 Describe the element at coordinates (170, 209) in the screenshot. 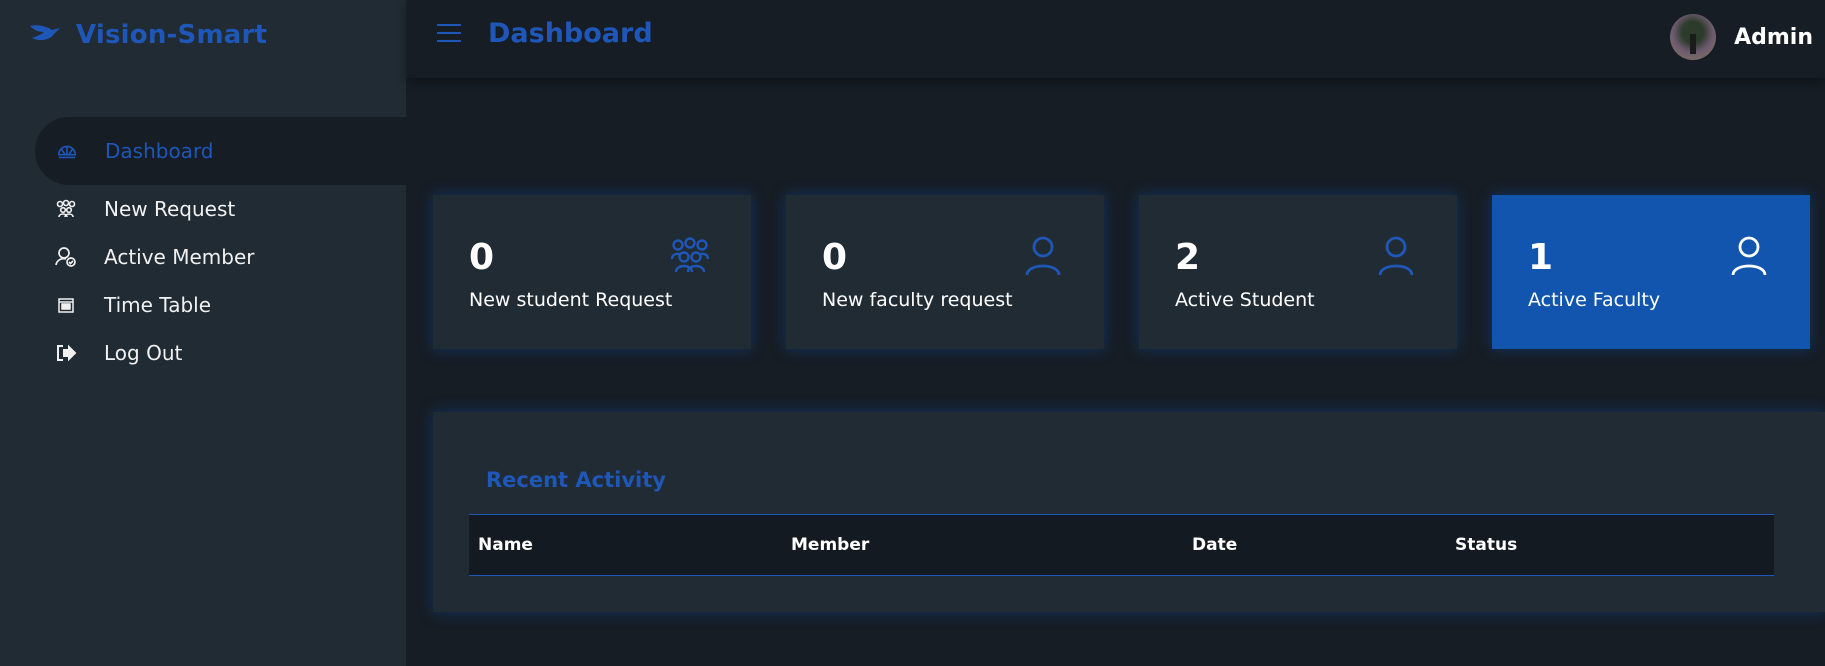

I see `sidebar-item-label: New Request` at that location.